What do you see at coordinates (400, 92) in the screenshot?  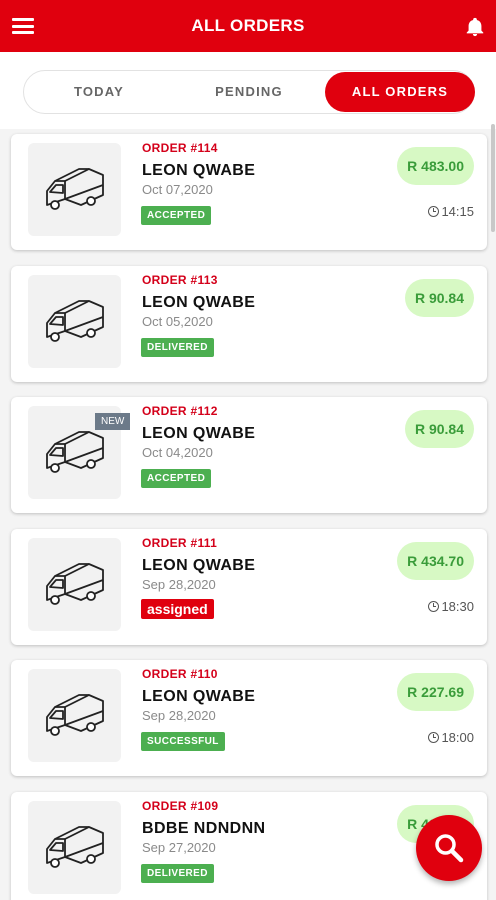 I see `tab-all-orders: ALL ORDERS` at bounding box center [400, 92].